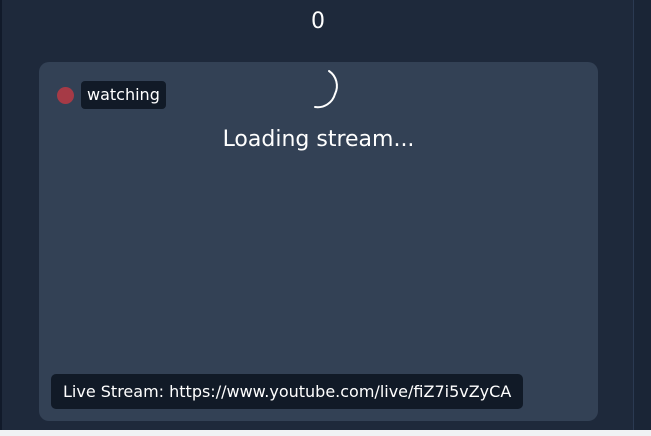 This screenshot has width=651, height=436. What do you see at coordinates (1, 215) in the screenshot?
I see `left-border` at bounding box center [1, 215].